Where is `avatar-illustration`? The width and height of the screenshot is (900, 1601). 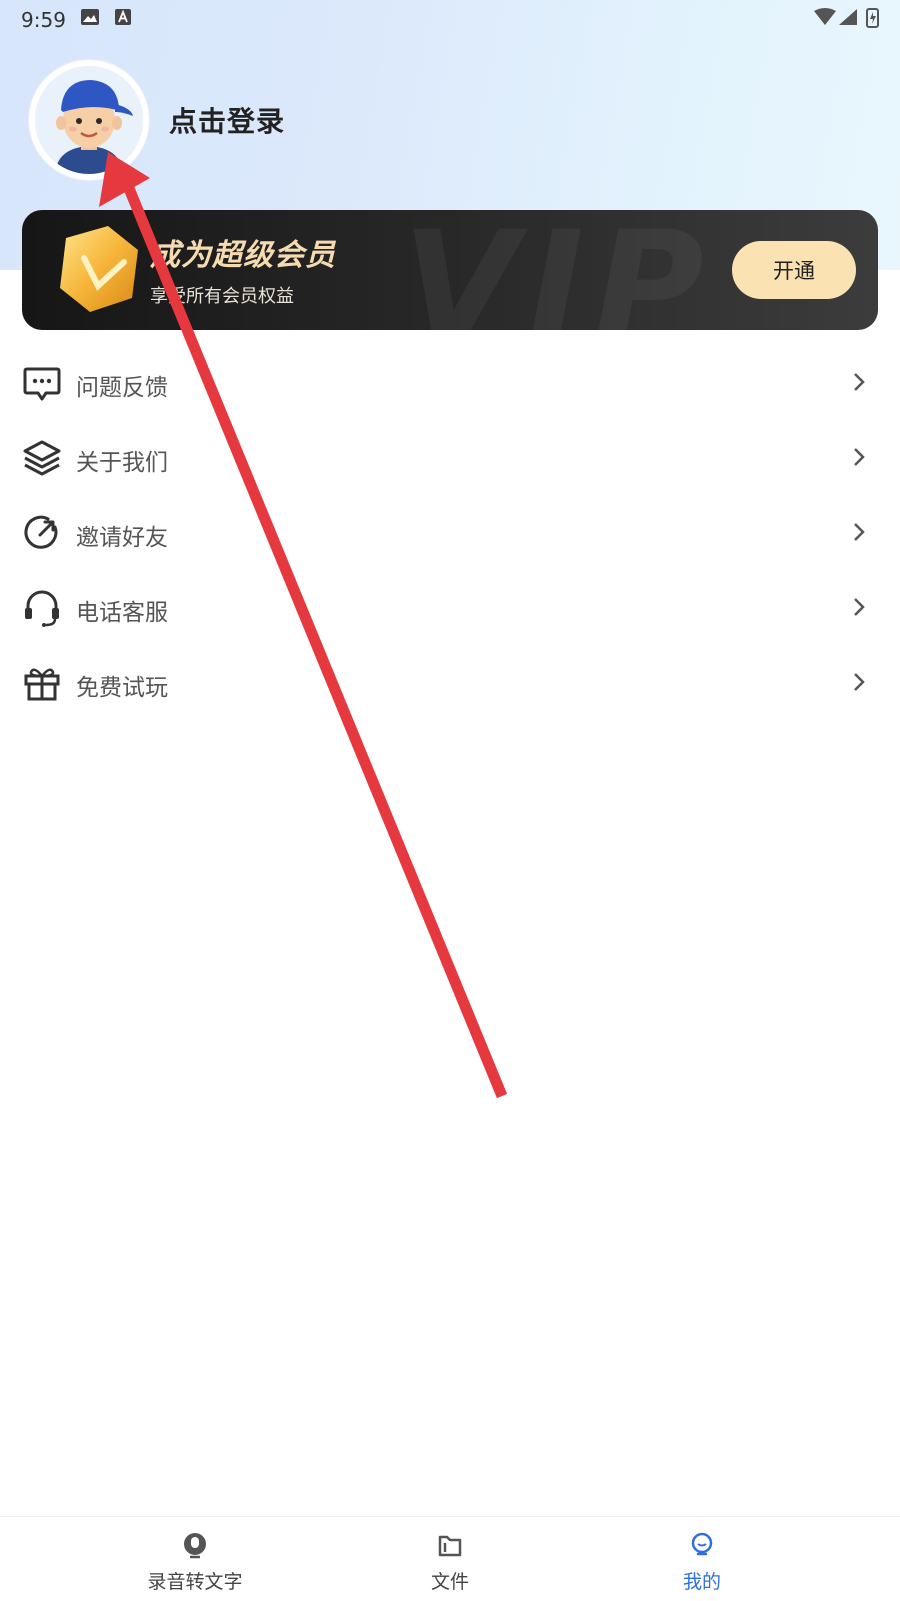 avatar-illustration is located at coordinates (89, 120).